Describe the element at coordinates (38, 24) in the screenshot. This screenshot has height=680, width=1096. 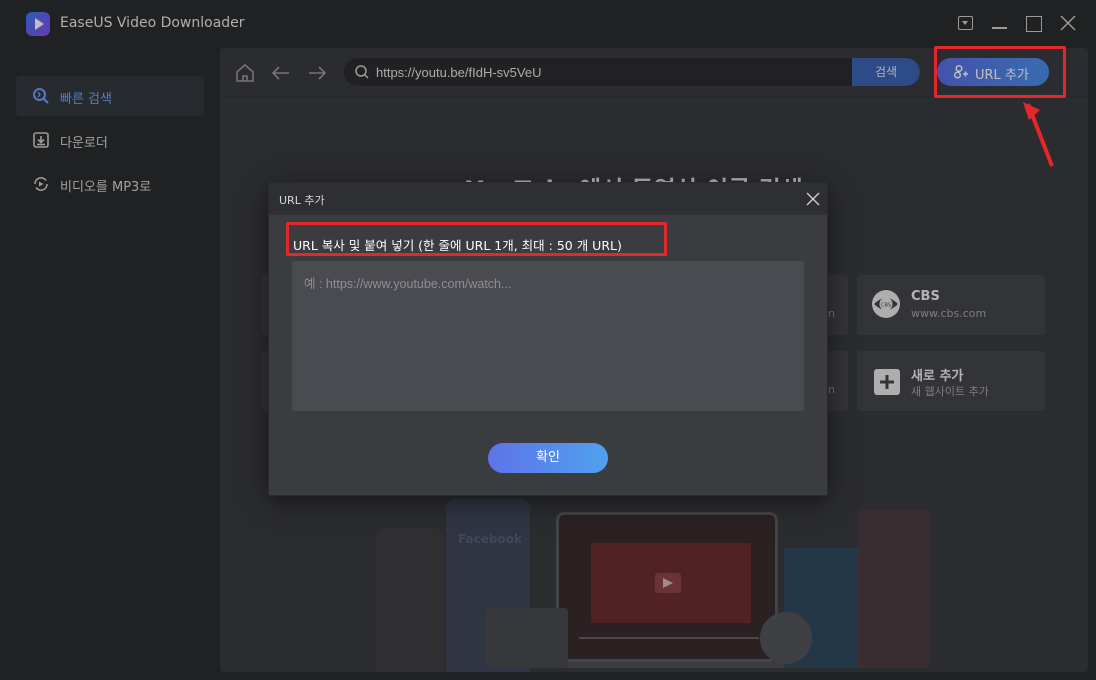
I see `app-logo-icon` at that location.